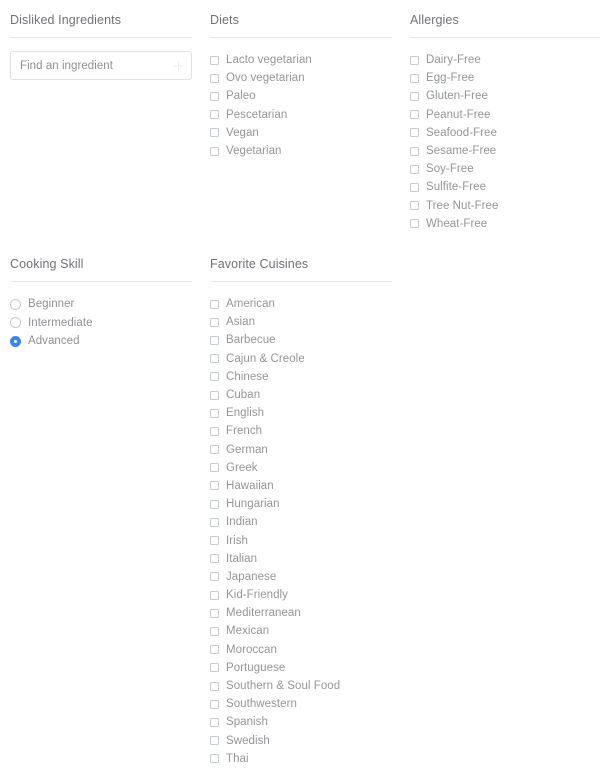 The height and width of the screenshot is (770, 600). I want to click on option-label: Ovo vegetarian, so click(265, 78).